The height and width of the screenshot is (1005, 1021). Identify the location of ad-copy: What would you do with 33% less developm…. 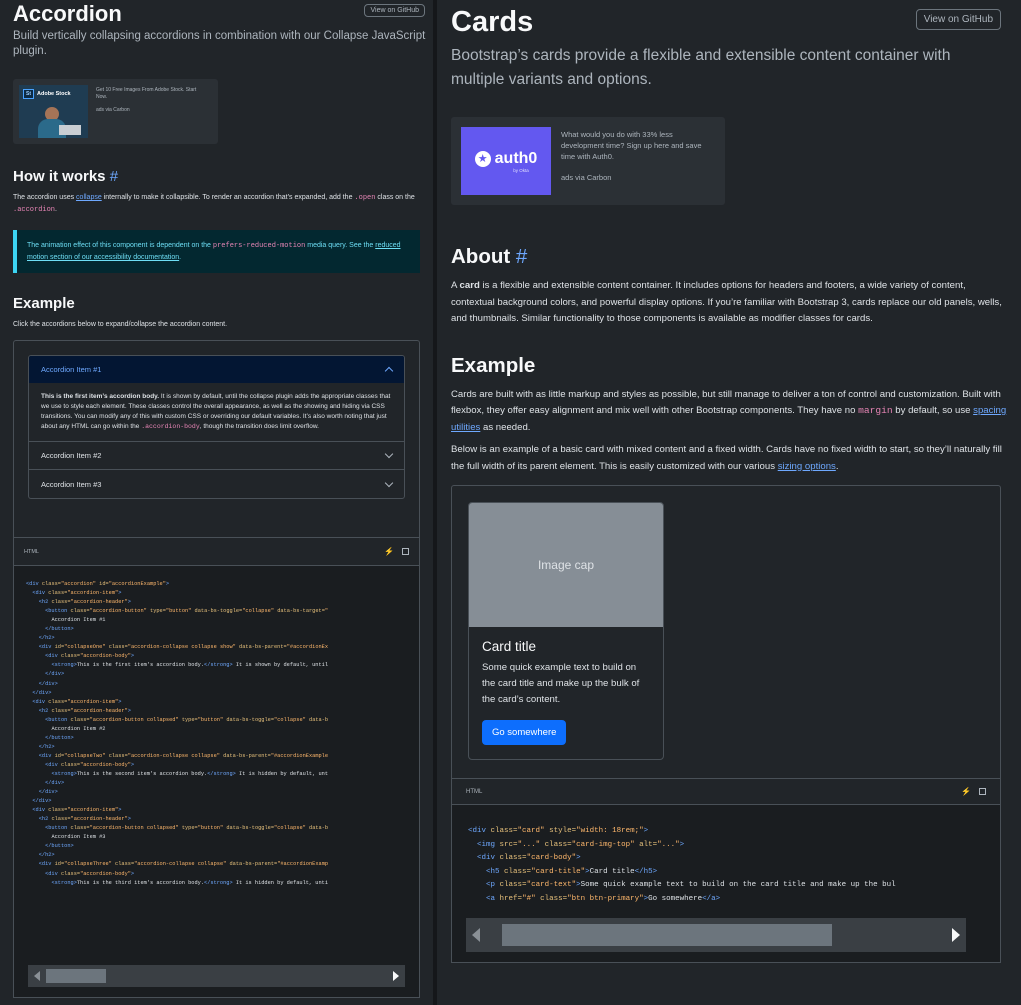
(631, 145).